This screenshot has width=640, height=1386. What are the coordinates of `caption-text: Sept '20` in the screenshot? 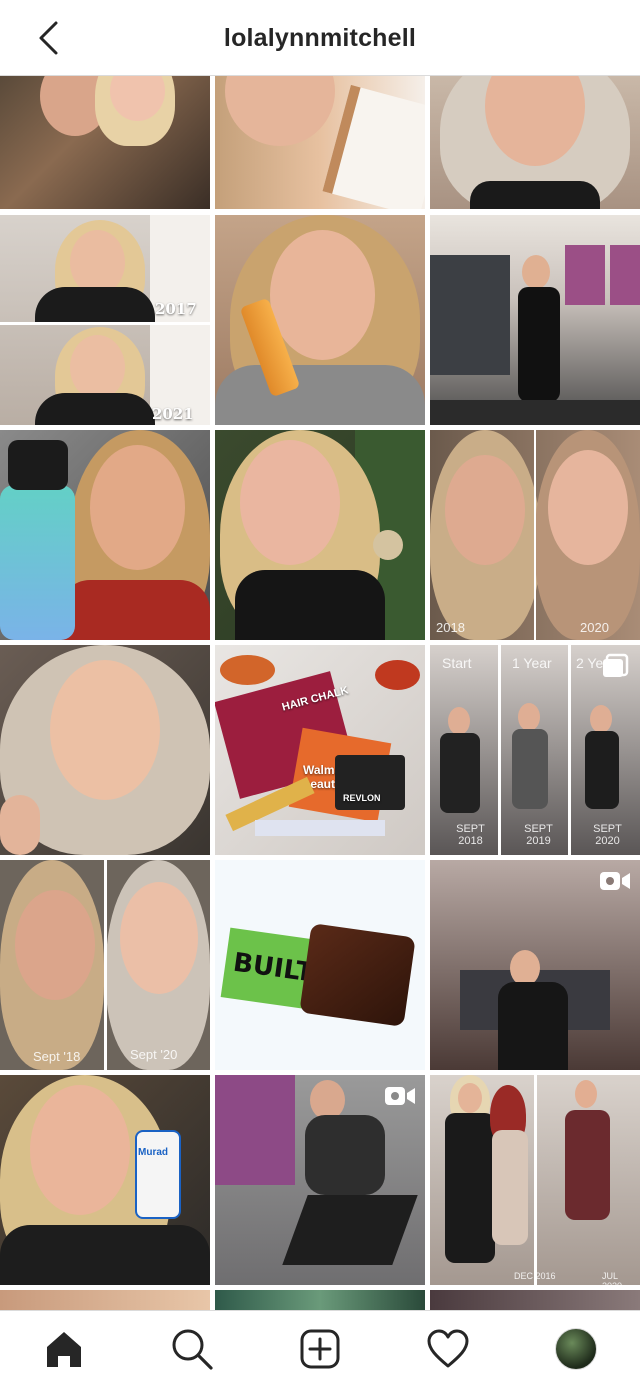 It's located at (154, 1054).